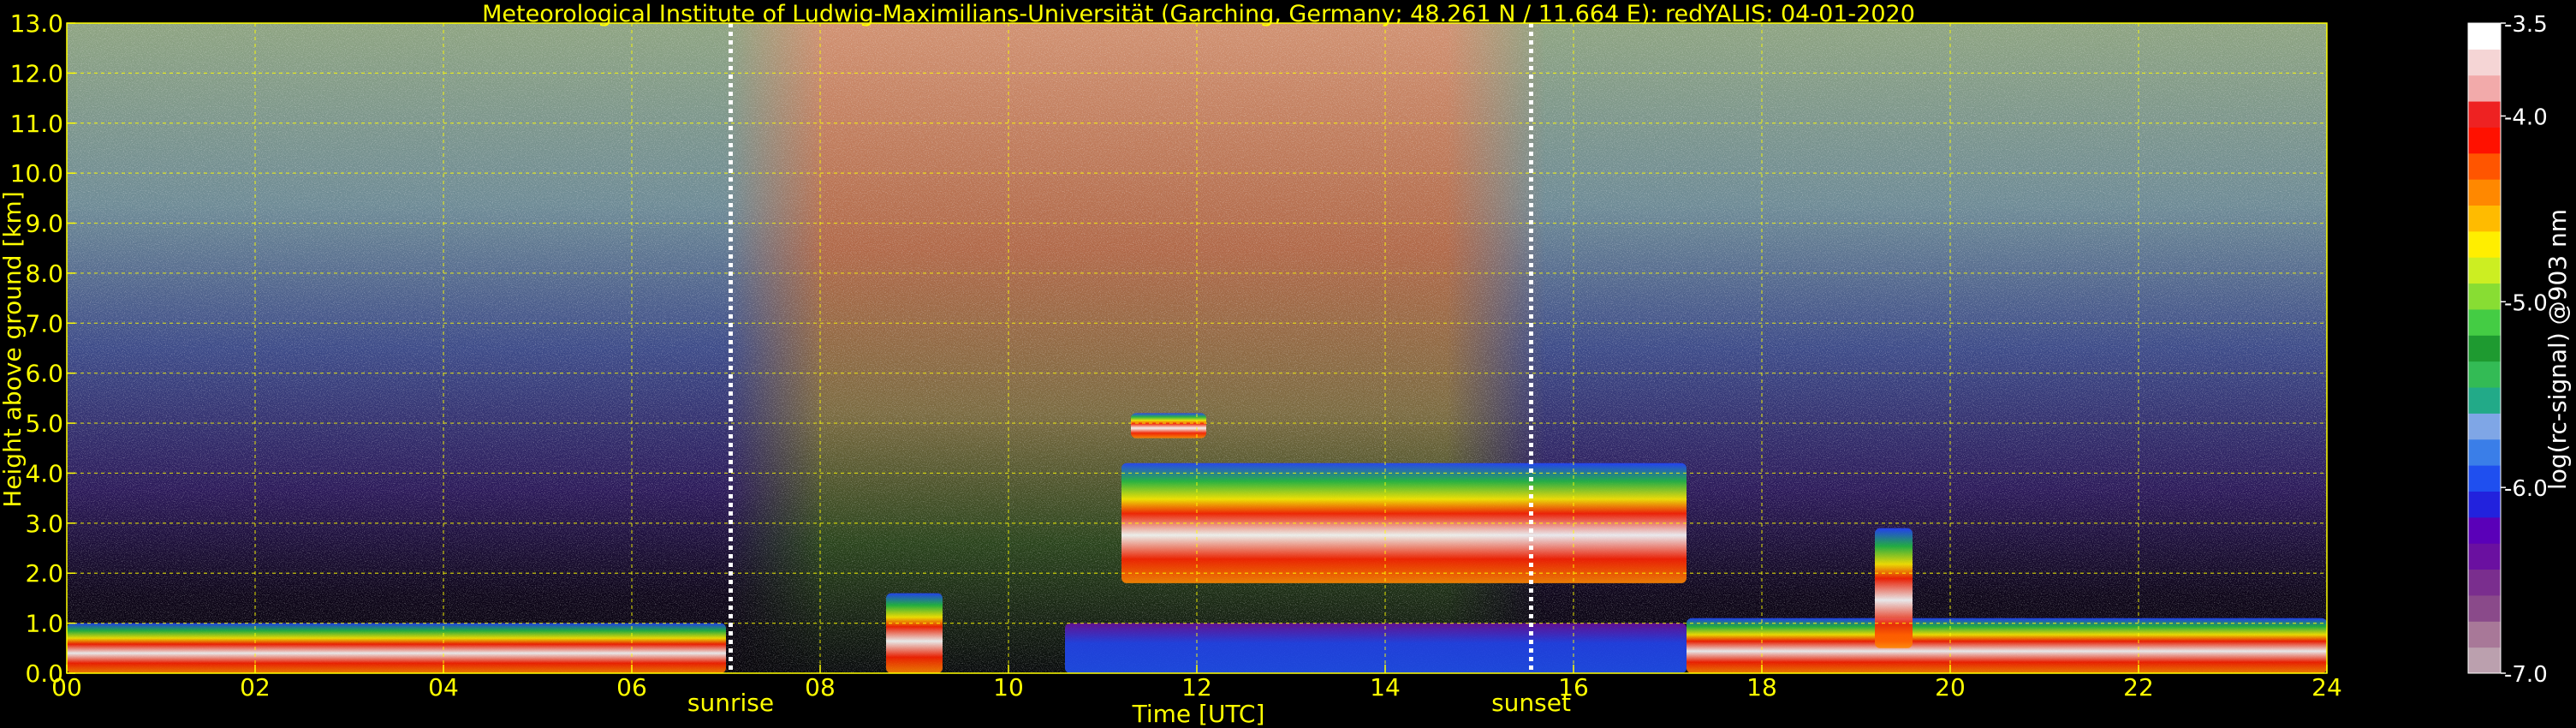 The image size is (2576, 728). What do you see at coordinates (2526, 675) in the screenshot?
I see `colorbar-tick-label: -7.0` at bounding box center [2526, 675].